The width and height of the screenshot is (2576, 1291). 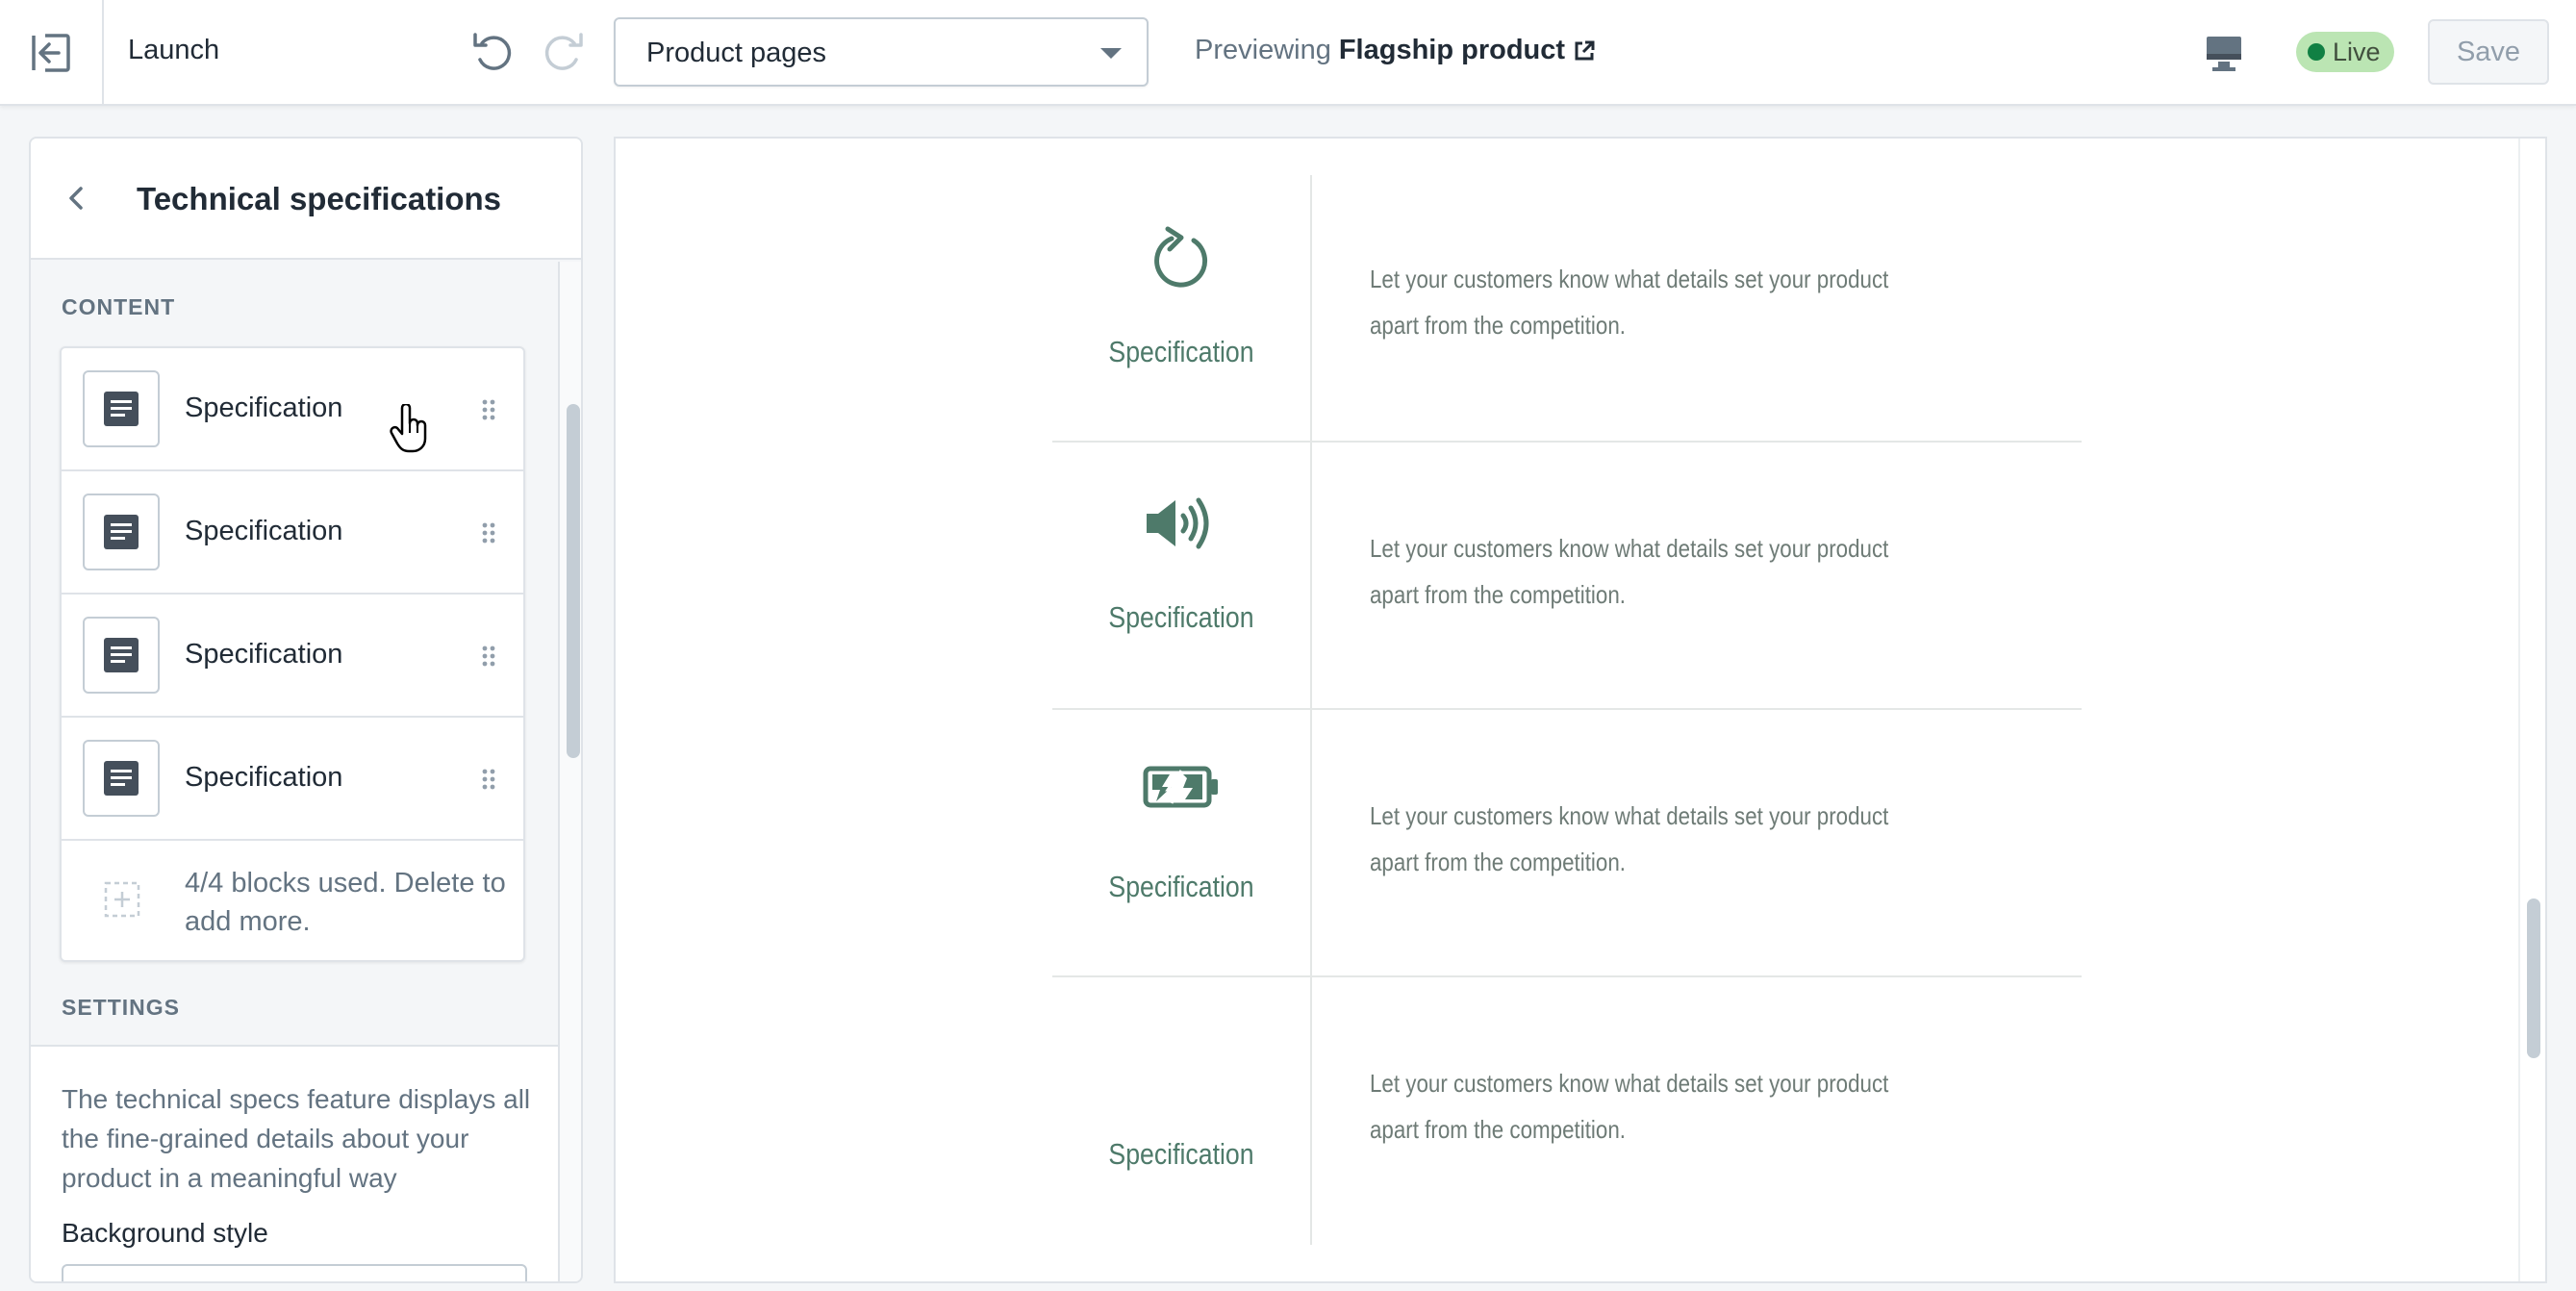 I want to click on preview-scrollbar, so click(x=2531, y=710).